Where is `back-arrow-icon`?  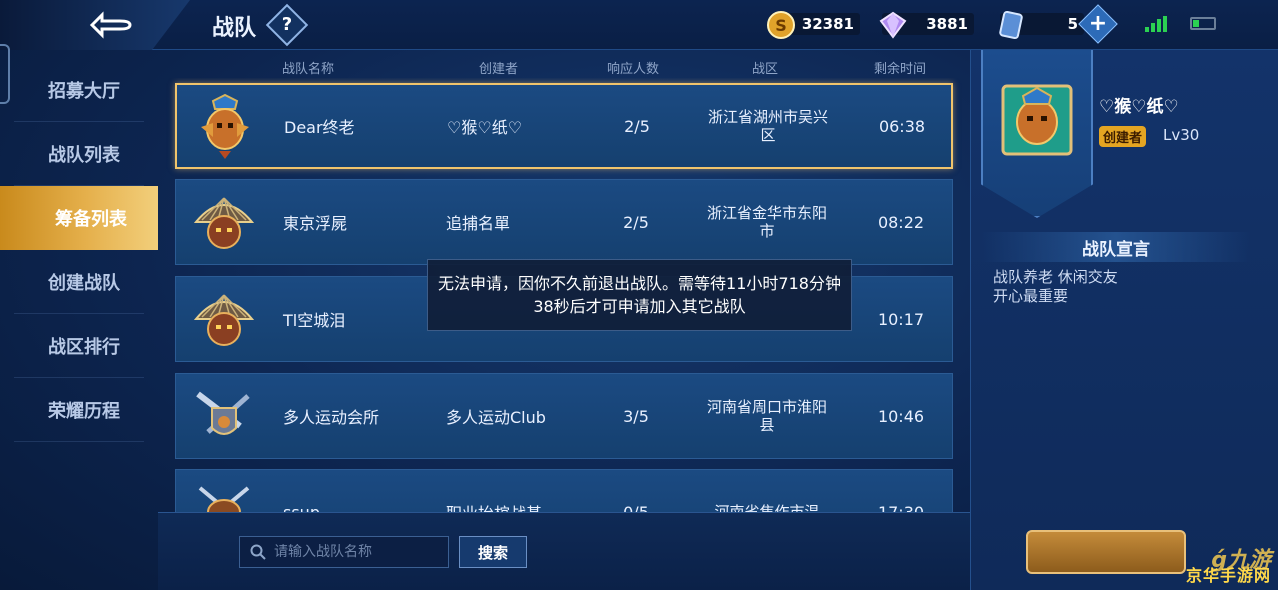
back-arrow-icon is located at coordinates (110, 25).